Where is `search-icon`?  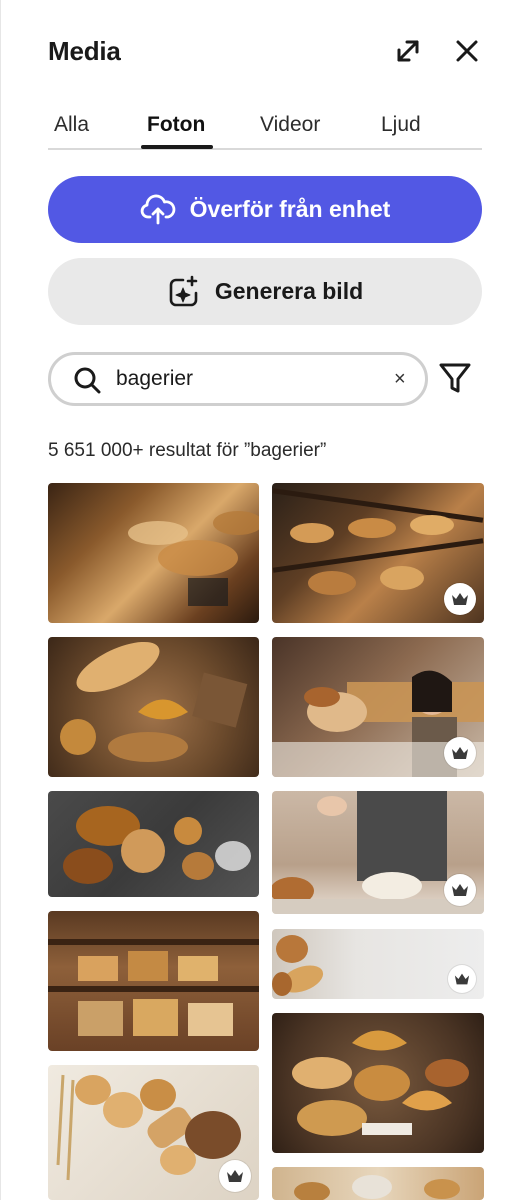
search-icon is located at coordinates (87, 380).